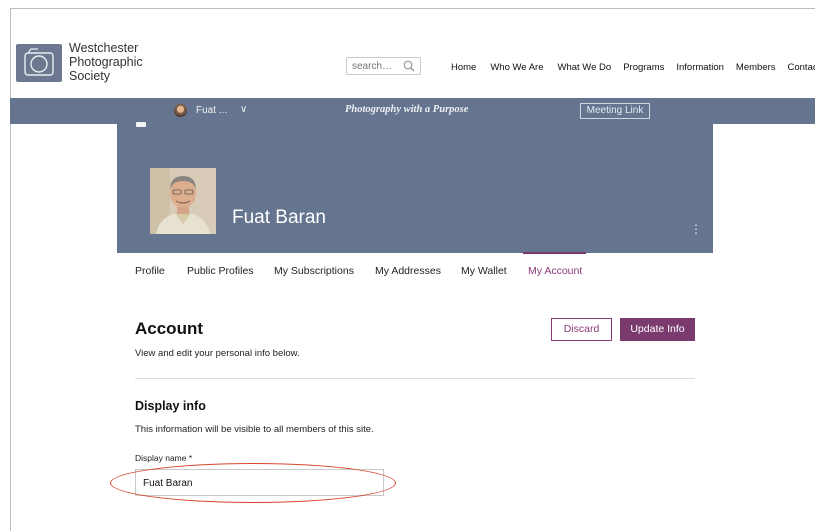 This screenshot has width=815, height=531. Describe the element at coordinates (170, 406) in the screenshot. I see `section-title: Display info` at that location.